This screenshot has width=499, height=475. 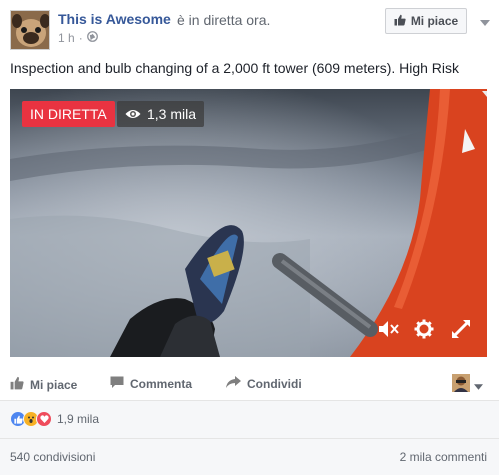 What do you see at coordinates (44, 419) in the screenshot?
I see `love-reaction-icon` at bounding box center [44, 419].